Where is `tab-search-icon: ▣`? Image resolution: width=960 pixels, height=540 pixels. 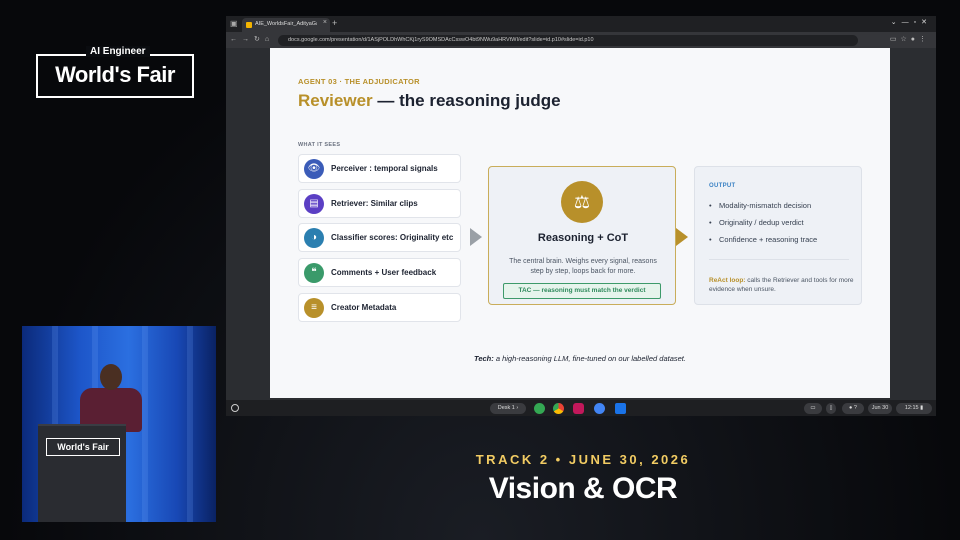 tab-search-icon: ▣ is located at coordinates (235, 24).